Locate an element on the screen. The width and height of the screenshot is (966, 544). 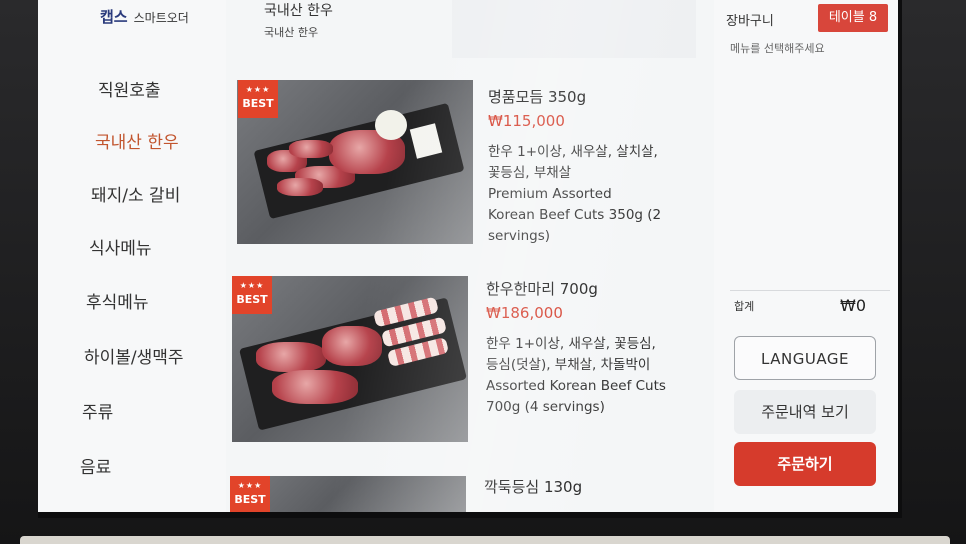
cart-title: 장바구니 is located at coordinates (750, 21).